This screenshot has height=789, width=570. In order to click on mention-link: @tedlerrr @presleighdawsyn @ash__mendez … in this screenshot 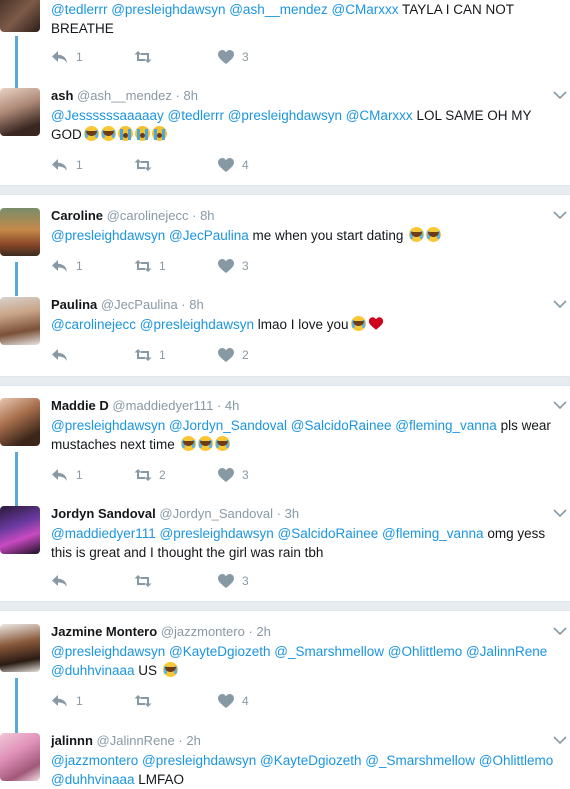, I will do `click(224, 9)`.